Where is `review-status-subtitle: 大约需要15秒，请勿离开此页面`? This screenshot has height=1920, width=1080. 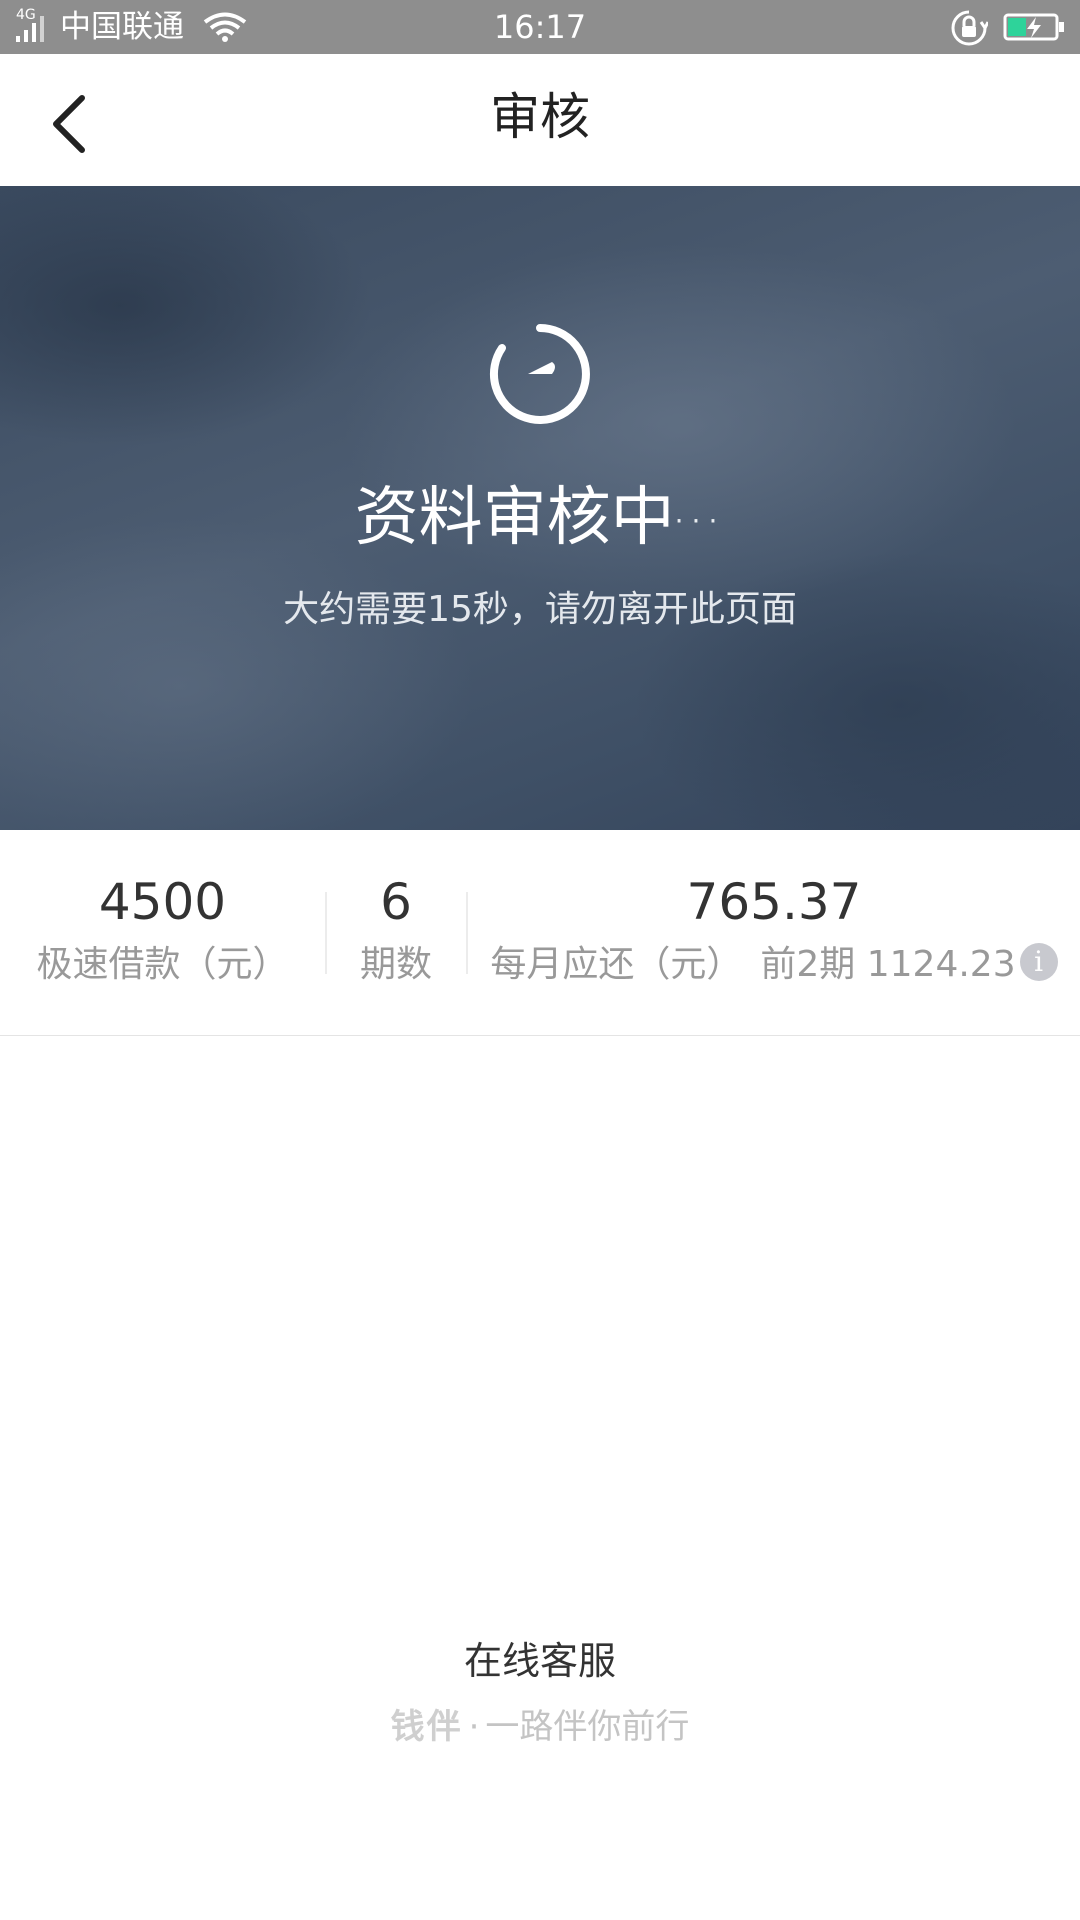
review-status-subtitle: 大约需要15秒，请勿离开此页面 is located at coordinates (540, 609).